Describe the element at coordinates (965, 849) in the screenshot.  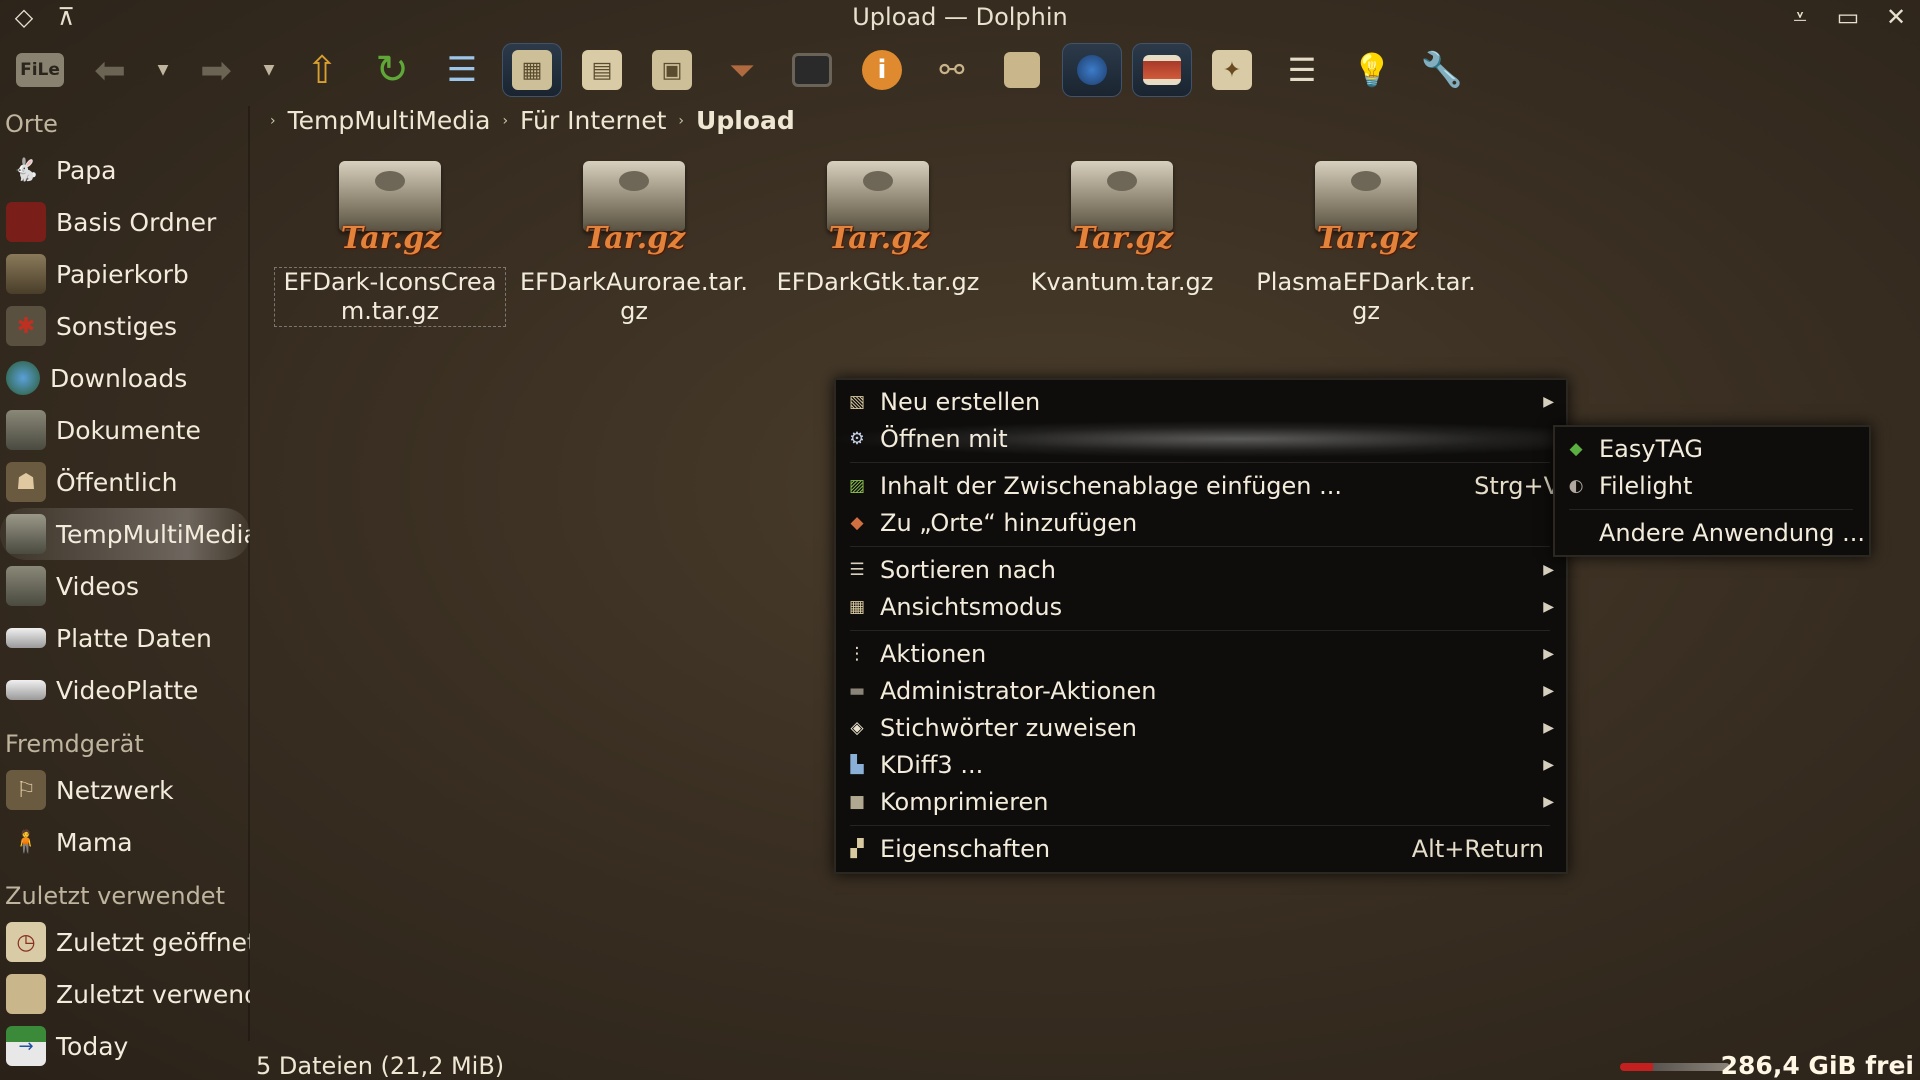
I see `menu-item-label: Eigenschaften` at that location.